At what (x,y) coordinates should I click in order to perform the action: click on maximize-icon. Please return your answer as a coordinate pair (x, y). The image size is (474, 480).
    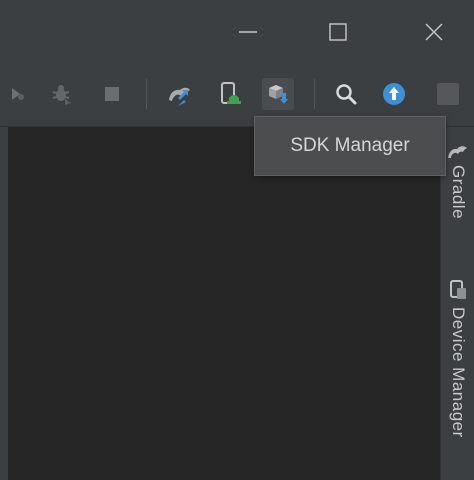
    Looking at the image, I should click on (338, 32).